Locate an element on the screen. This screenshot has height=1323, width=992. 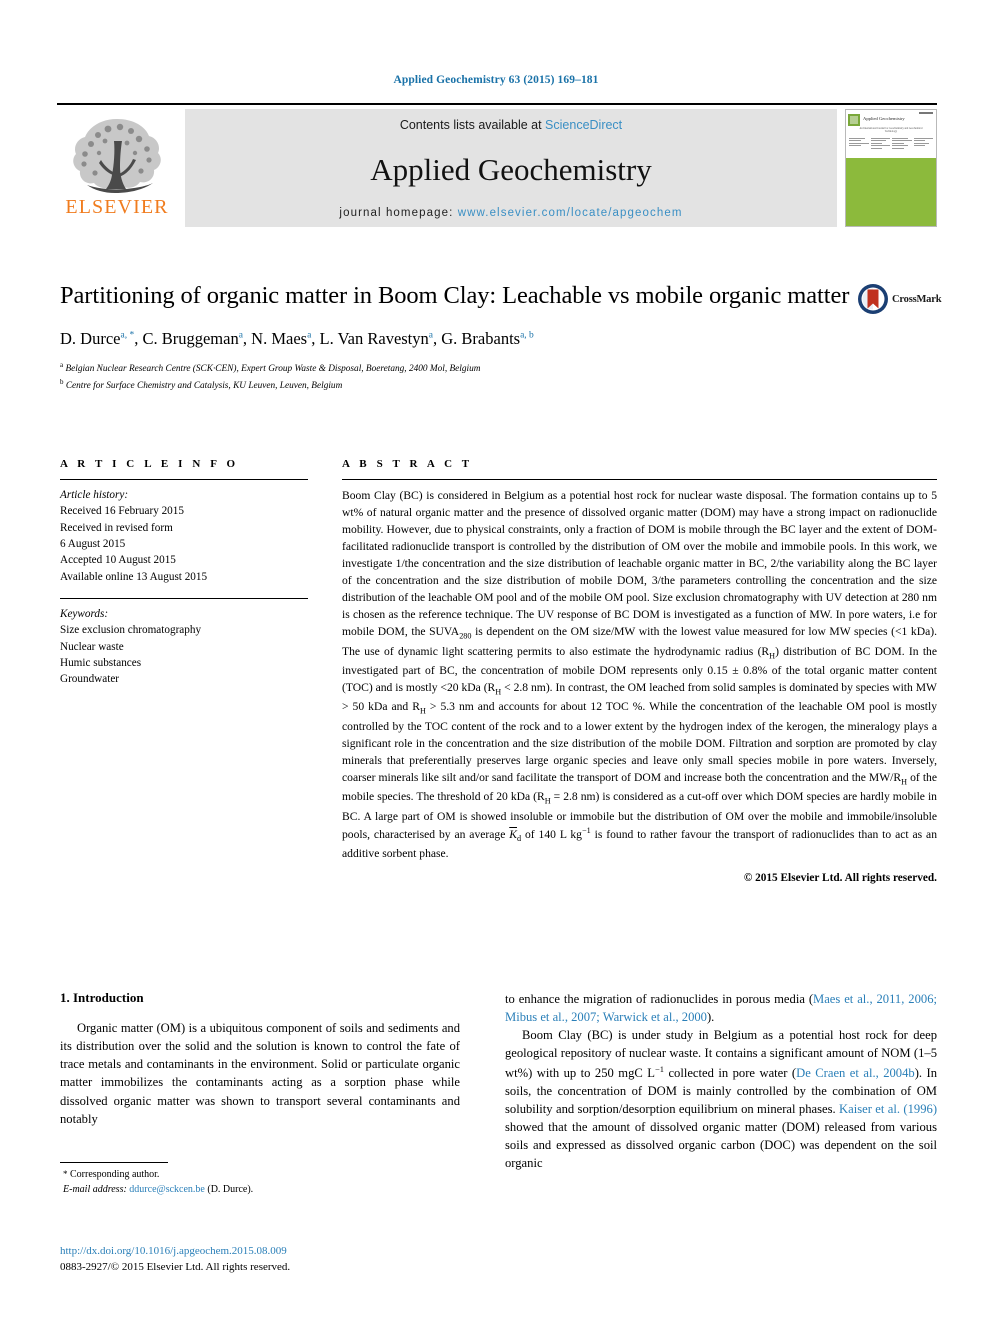
homepage-url: www.elsevier.com/locate/apgeochem is located at coordinates (570, 213).